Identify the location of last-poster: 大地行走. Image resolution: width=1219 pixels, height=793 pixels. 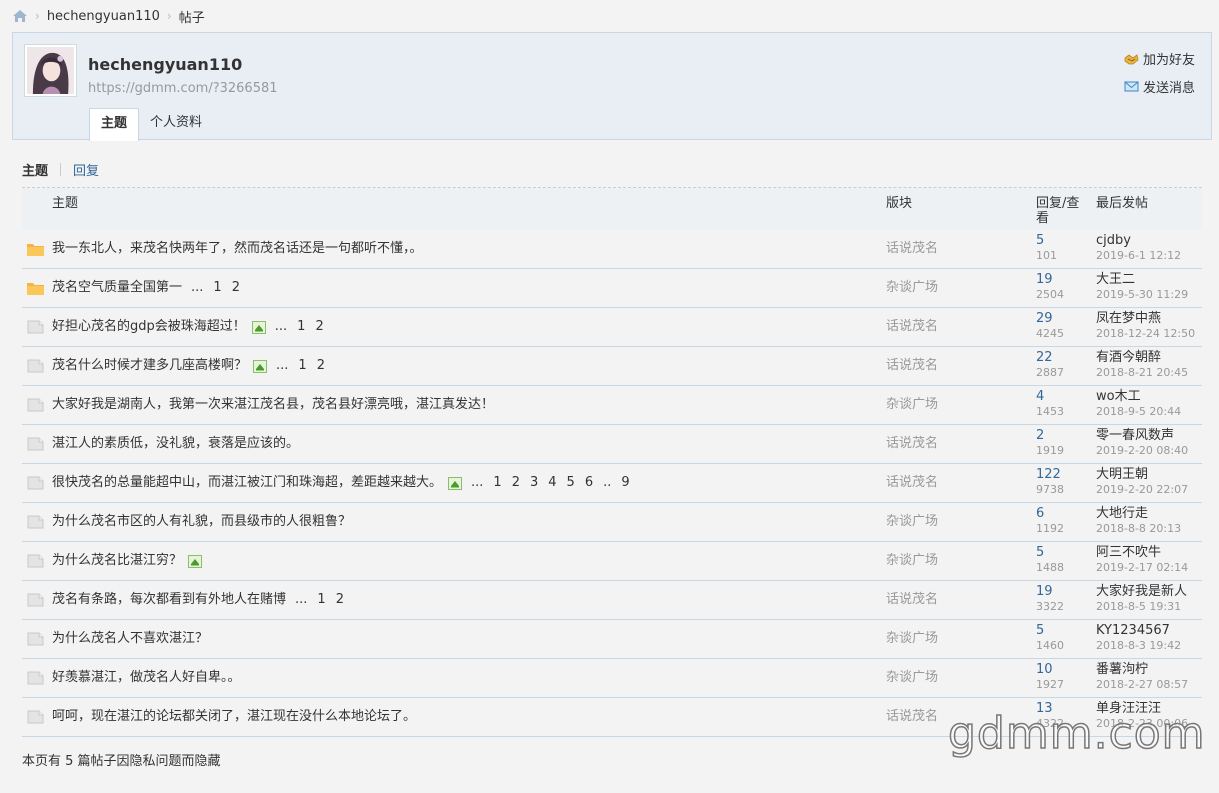
(1122, 514).